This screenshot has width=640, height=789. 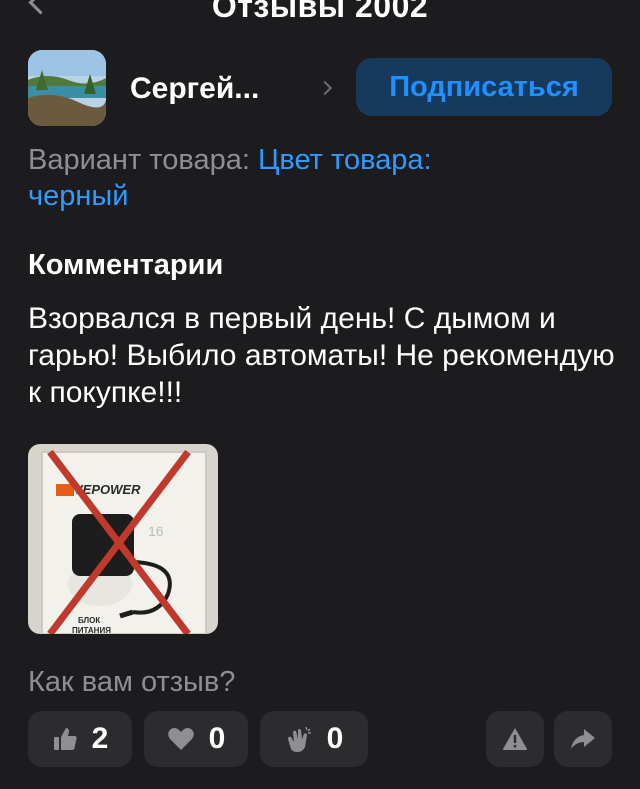 What do you see at coordinates (314, 739) in the screenshot?
I see `clap-button: 0` at bounding box center [314, 739].